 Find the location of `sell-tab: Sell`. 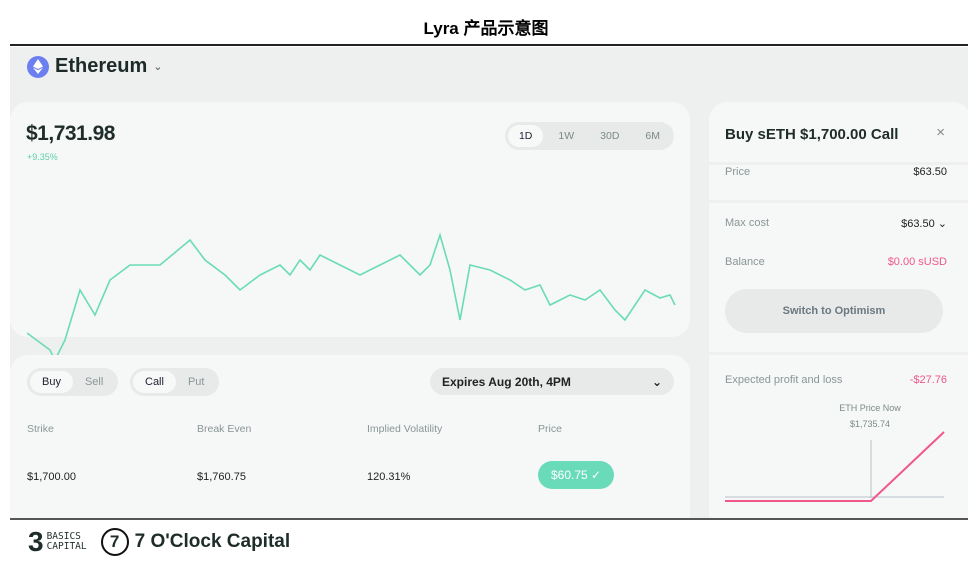

sell-tab: Sell is located at coordinates (94, 382).